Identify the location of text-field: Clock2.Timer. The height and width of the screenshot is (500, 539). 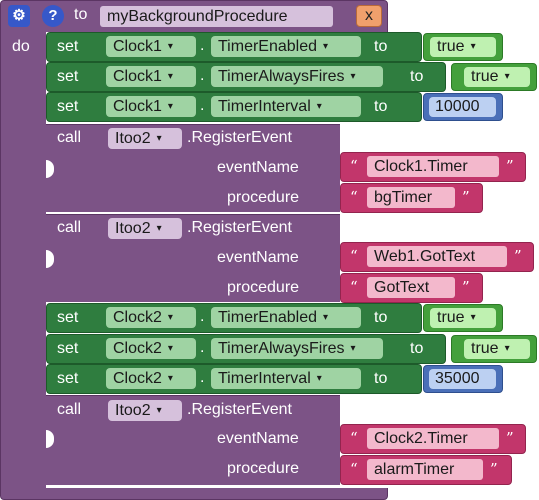
(433, 438).